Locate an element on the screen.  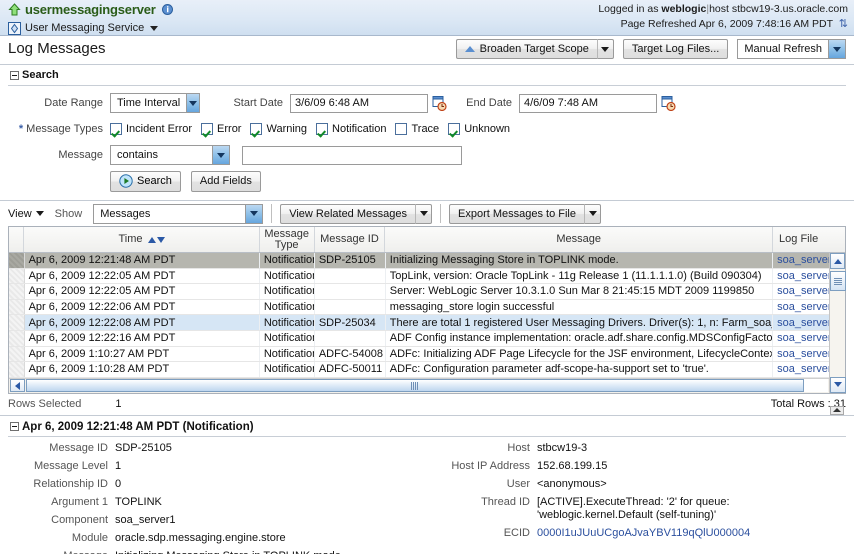
message-type-label: Trace is located at coordinates (425, 129).